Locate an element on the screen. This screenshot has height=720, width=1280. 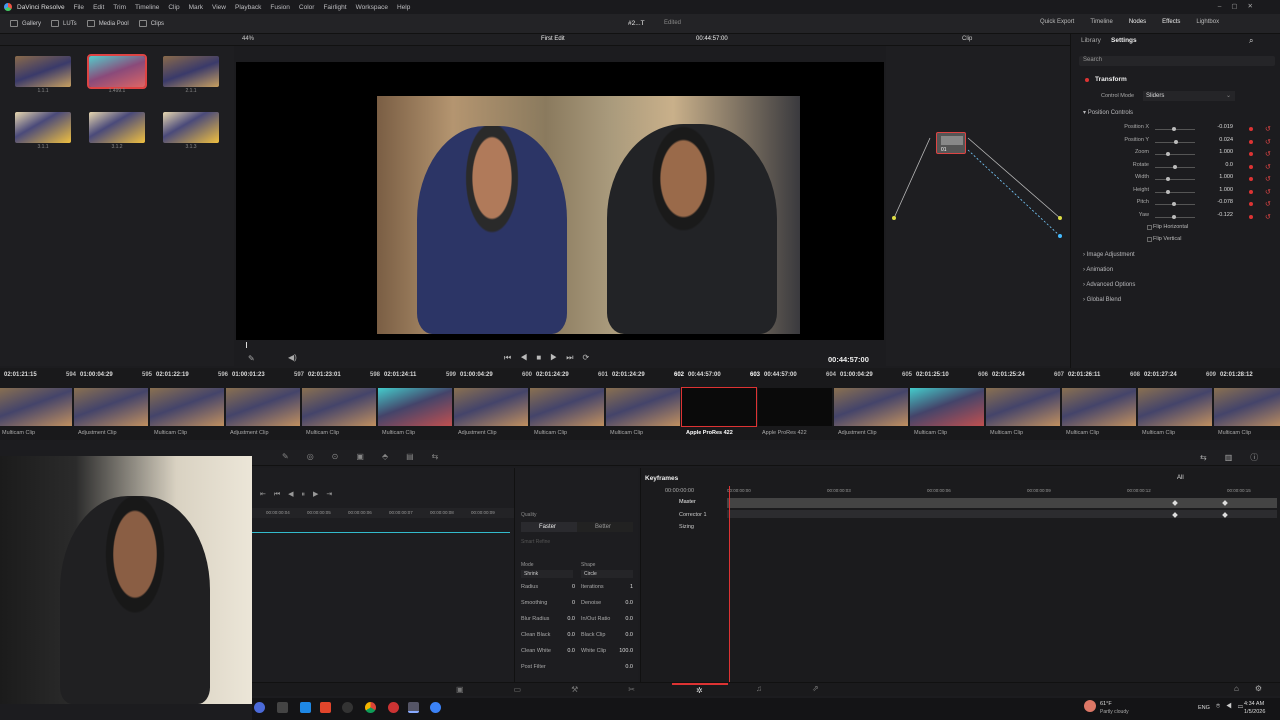
menu-clip: Clip is located at coordinates (173, 7).